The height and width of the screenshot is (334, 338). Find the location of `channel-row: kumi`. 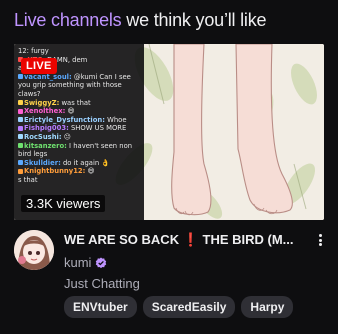

channel-row: kumi is located at coordinates (85, 262).